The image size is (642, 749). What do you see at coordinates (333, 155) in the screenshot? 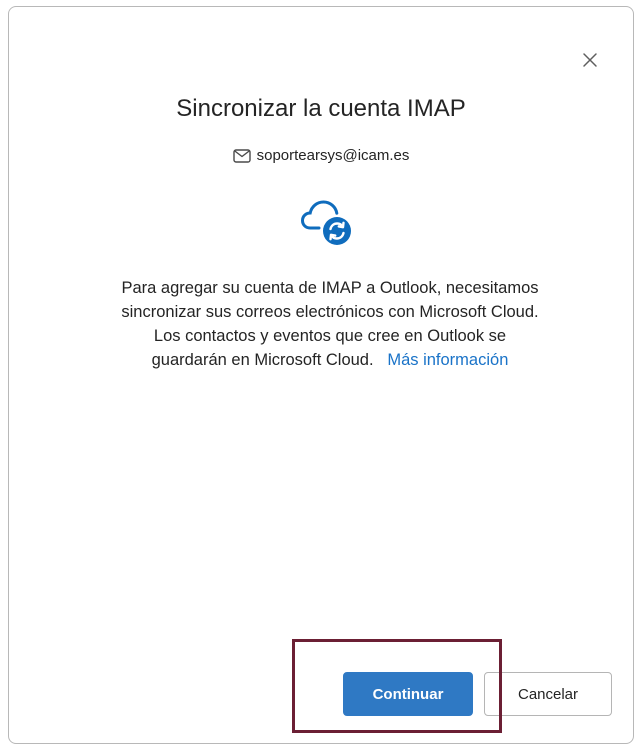
I see `account-email: soportearsys@icam.es` at bounding box center [333, 155].